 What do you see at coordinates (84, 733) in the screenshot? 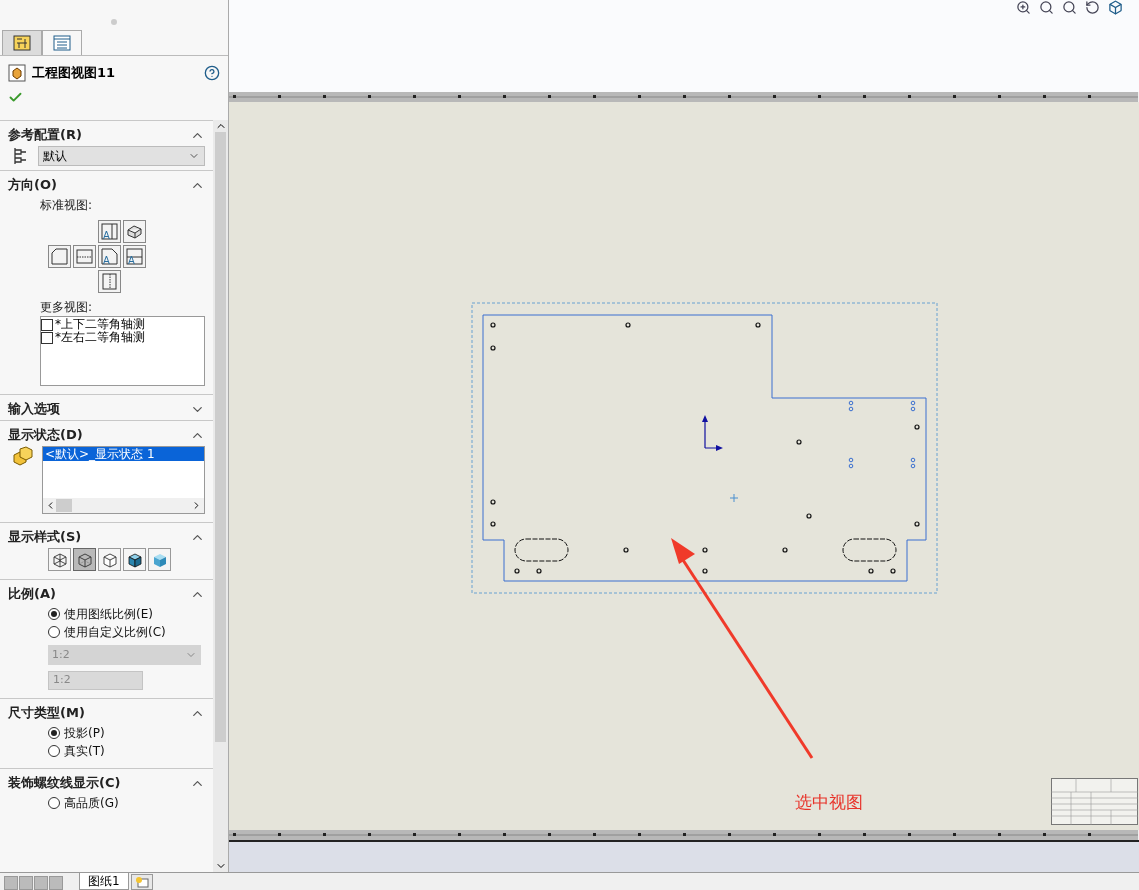
I see `option-label: 投影(P)` at bounding box center [84, 733].